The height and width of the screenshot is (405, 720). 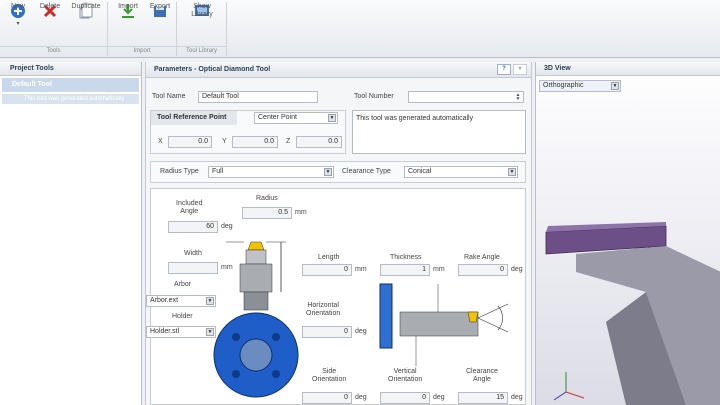 I want to click on y-label: Y, so click(x=224, y=141).